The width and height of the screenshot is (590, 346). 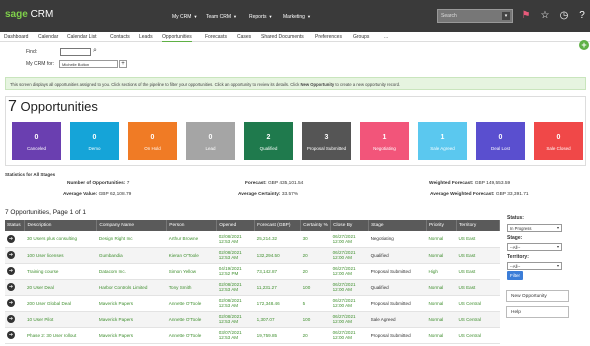 I want to click on cell-person: Tony Smith, so click(x=191, y=287).